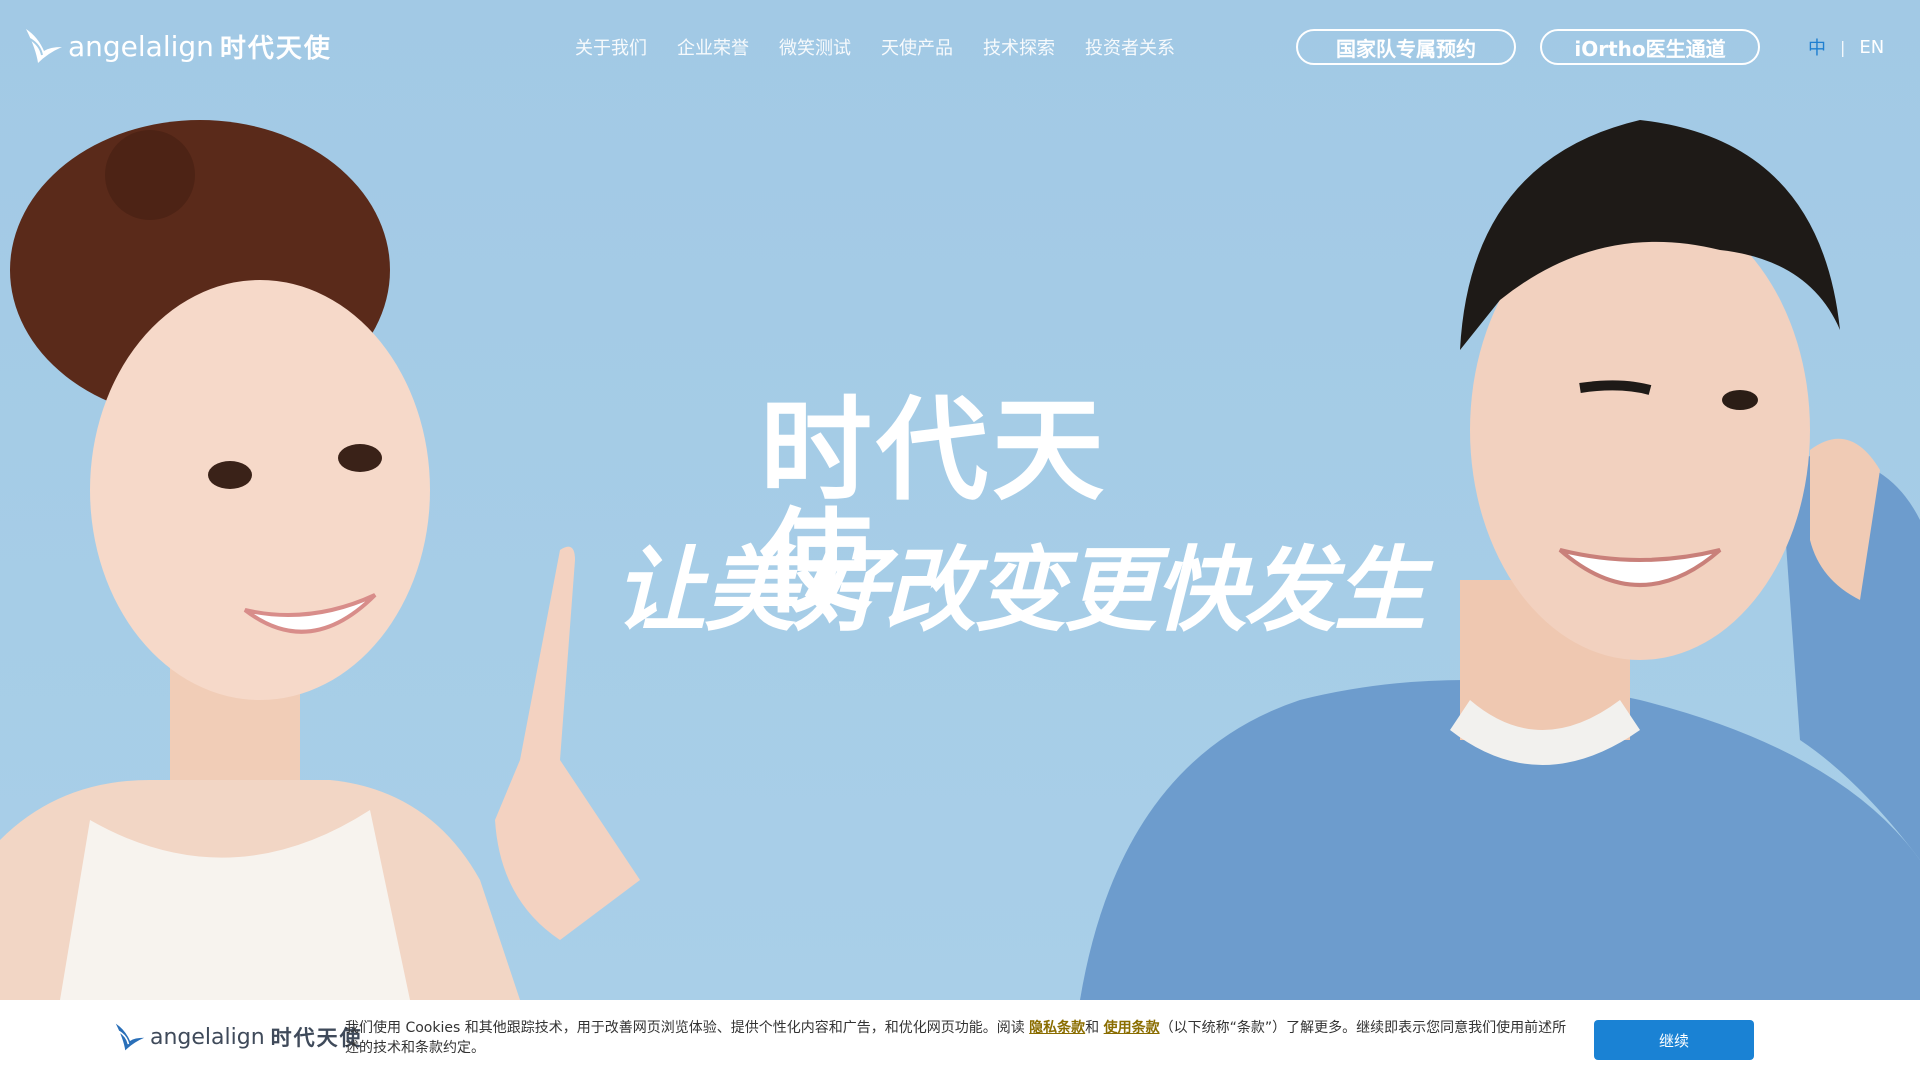 This screenshot has height=1080, width=1920. What do you see at coordinates (1674, 1040) in the screenshot?
I see `cookie-continue-button: 继续` at bounding box center [1674, 1040].